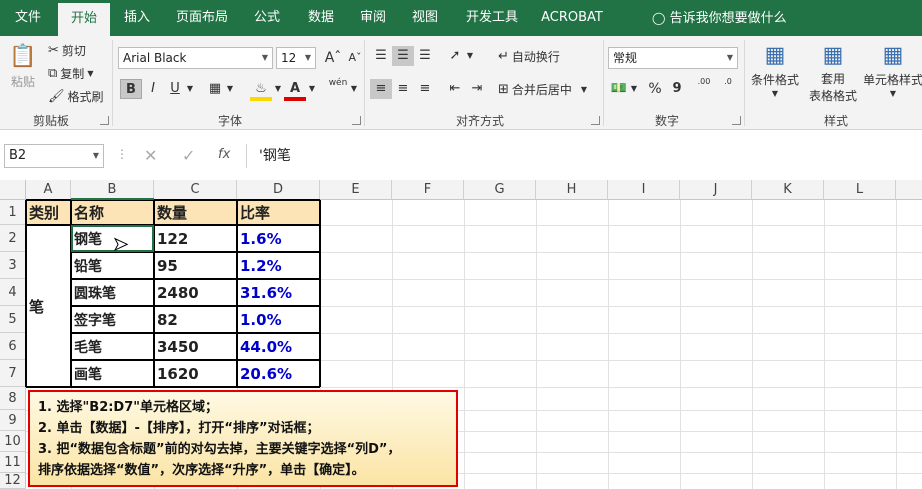 The width and height of the screenshot is (922, 489). What do you see at coordinates (13, 462) in the screenshot?
I see `row-header-11: 11` at bounding box center [13, 462].